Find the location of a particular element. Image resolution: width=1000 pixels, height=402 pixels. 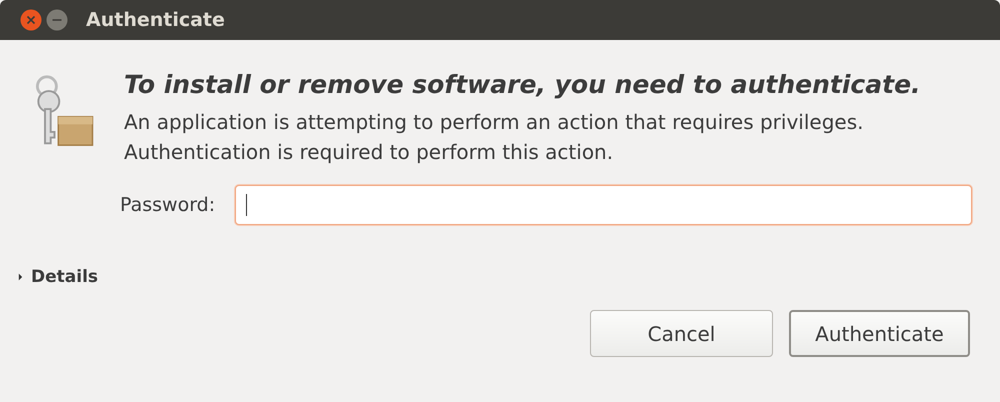

details-expander: Details is located at coordinates (58, 277).